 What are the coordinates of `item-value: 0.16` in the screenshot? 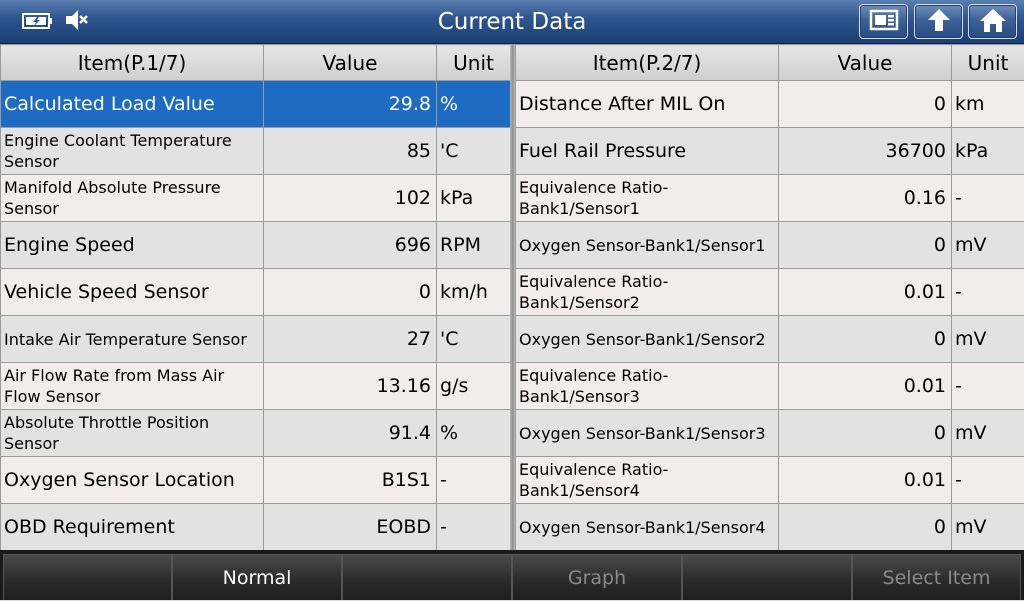 It's located at (865, 198).